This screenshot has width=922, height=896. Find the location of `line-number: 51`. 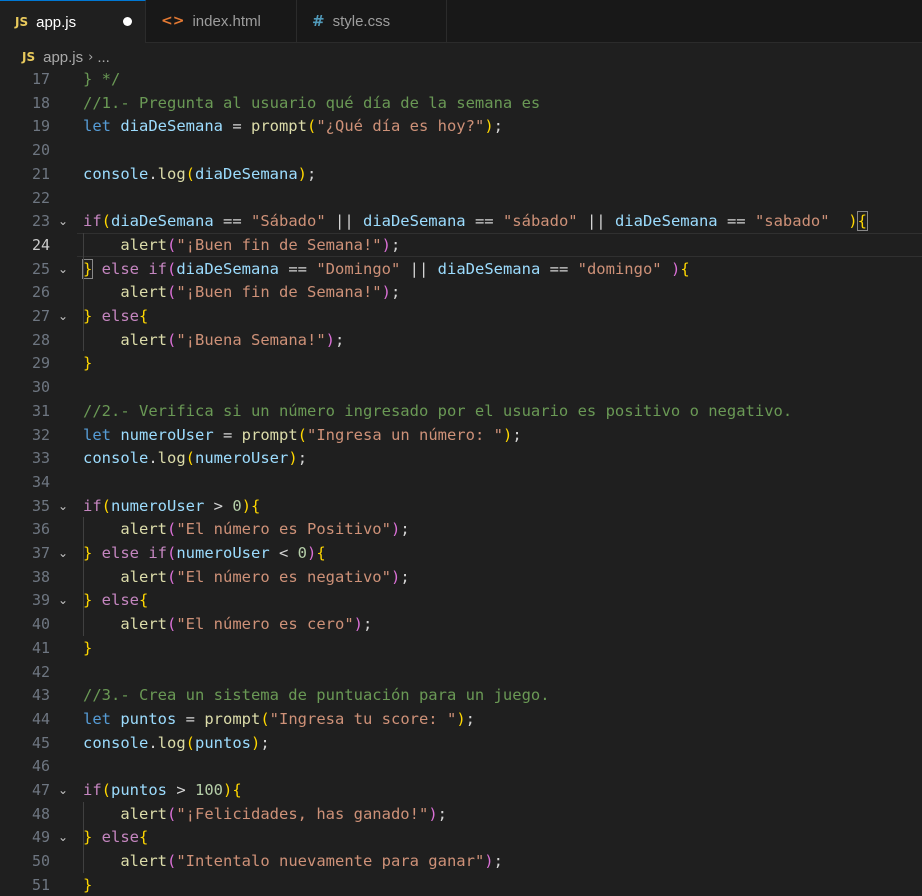

line-number: 51 is located at coordinates (40, 884).